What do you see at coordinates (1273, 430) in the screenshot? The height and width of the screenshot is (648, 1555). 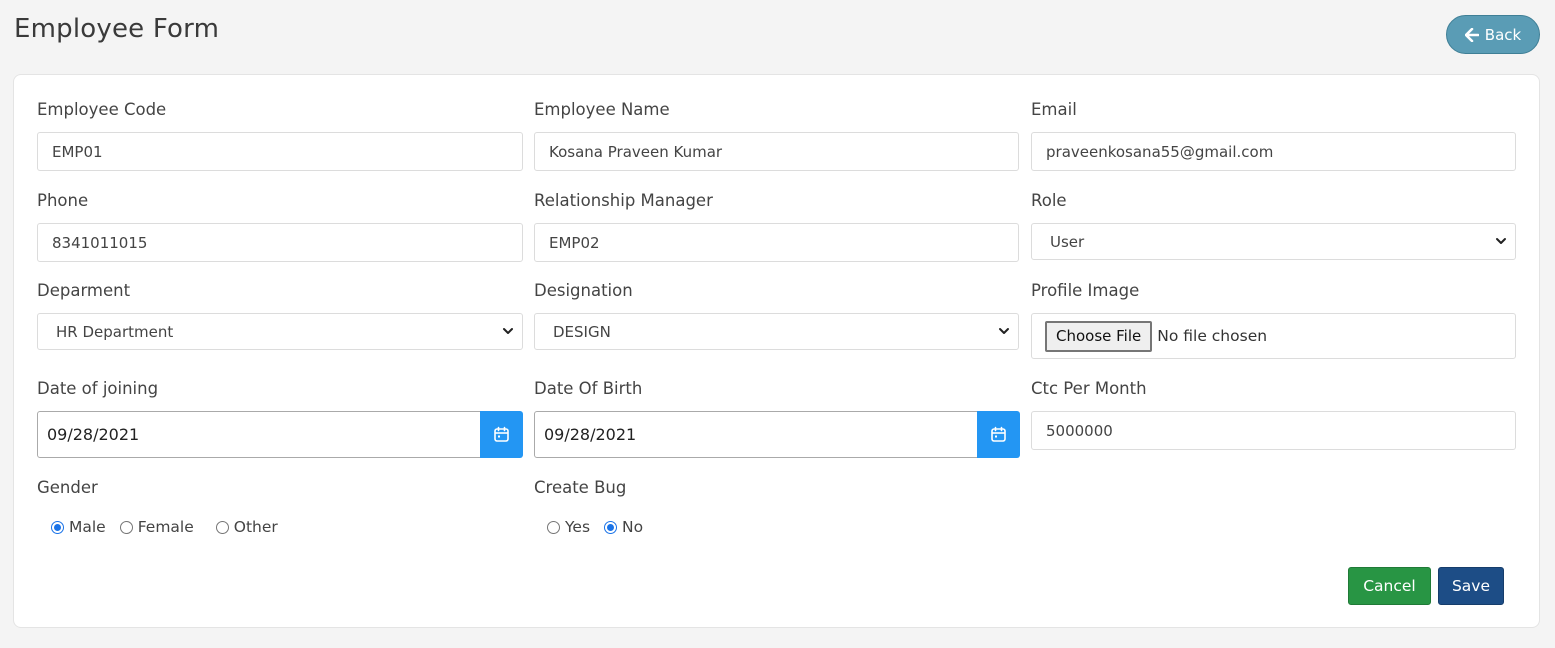 I see `ctc-per-month-input: 5000000` at bounding box center [1273, 430].